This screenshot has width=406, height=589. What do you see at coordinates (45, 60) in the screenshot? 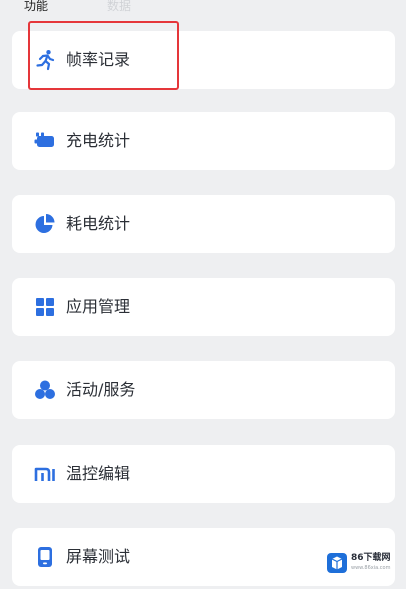
I see `running-person-icon` at bounding box center [45, 60].